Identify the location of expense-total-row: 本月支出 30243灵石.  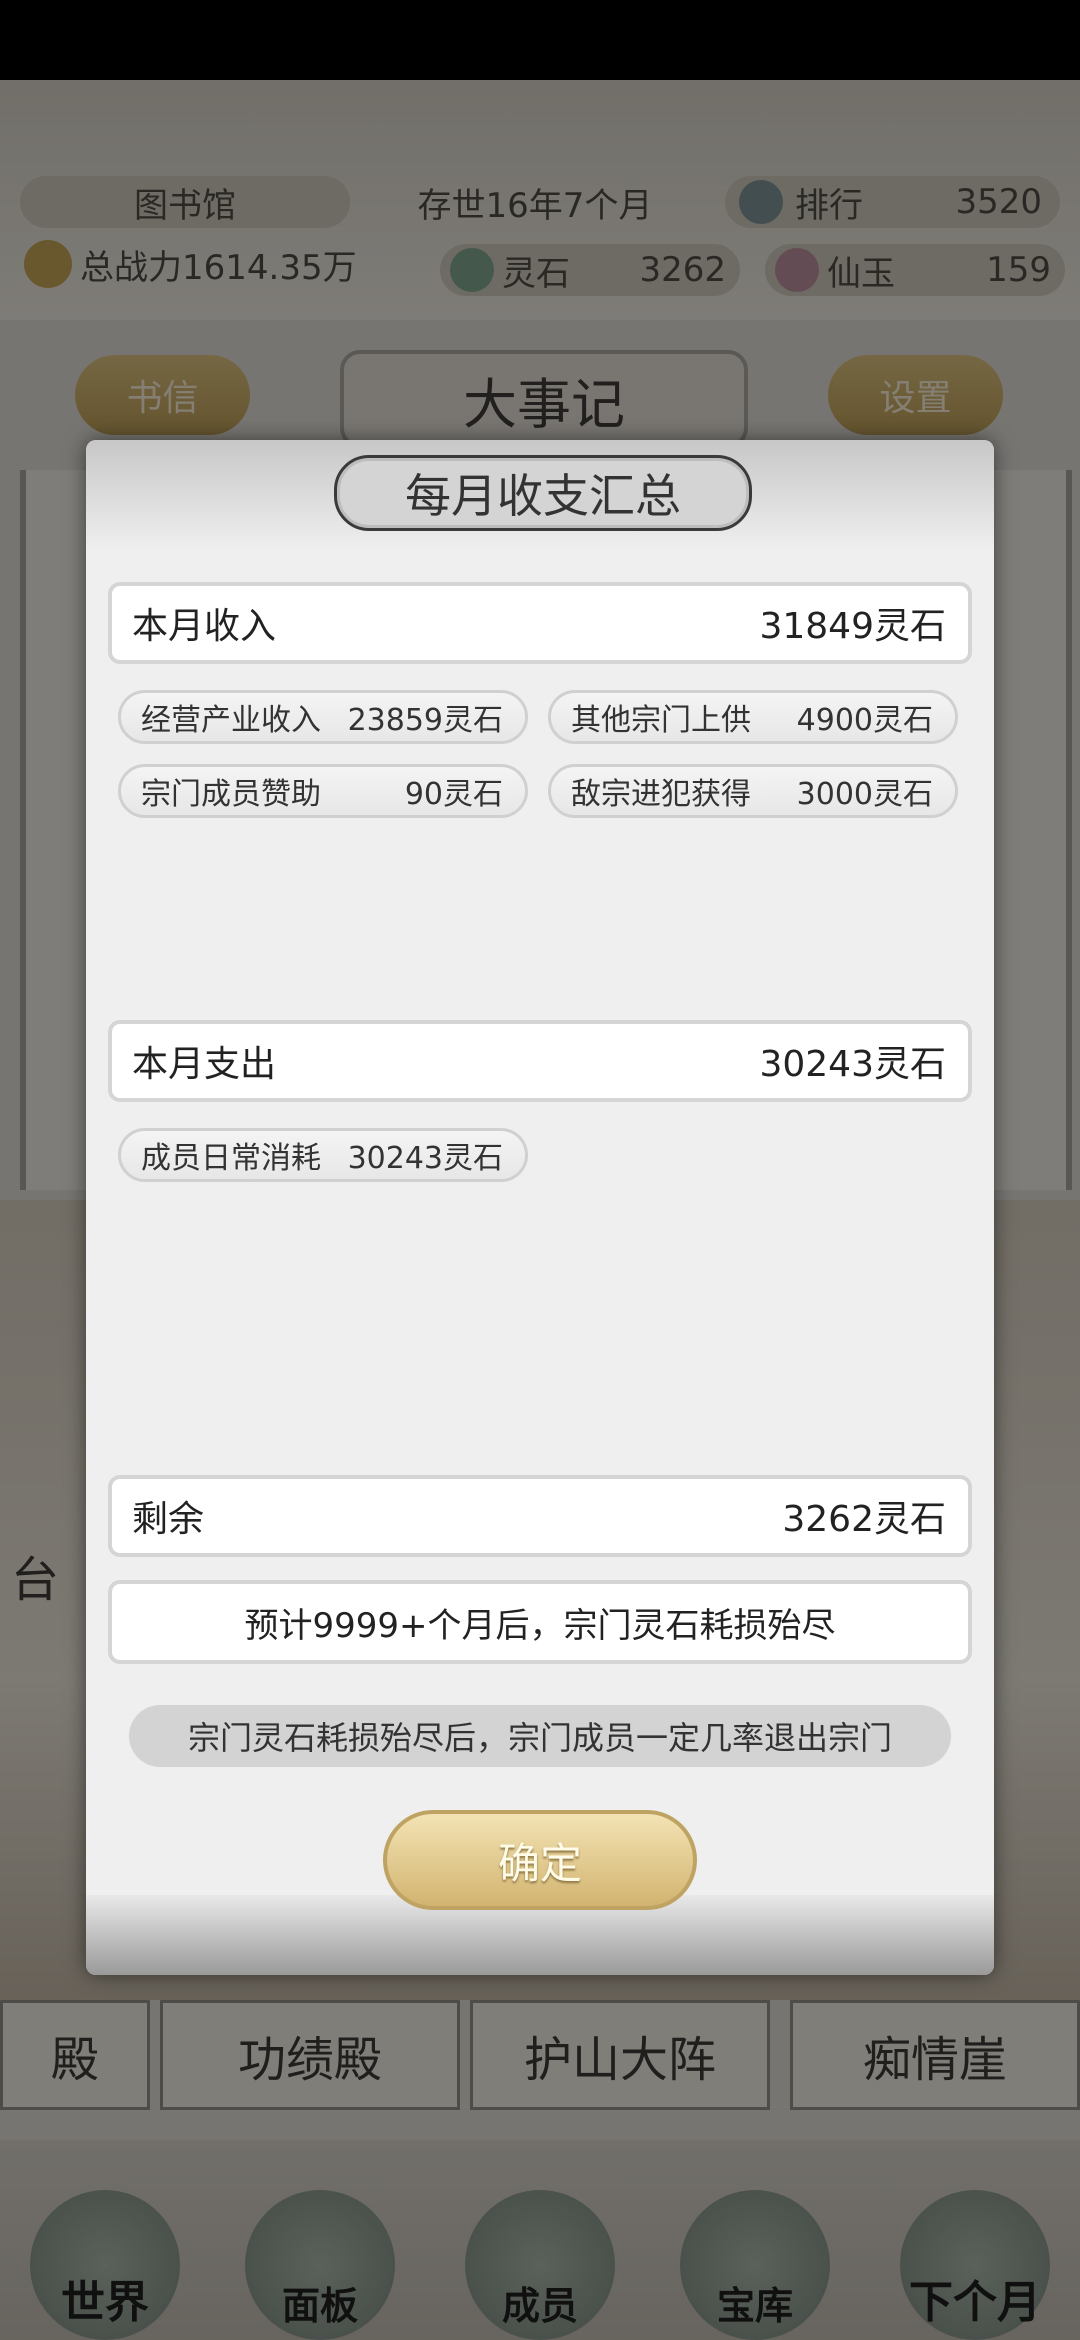
(540, 1061).